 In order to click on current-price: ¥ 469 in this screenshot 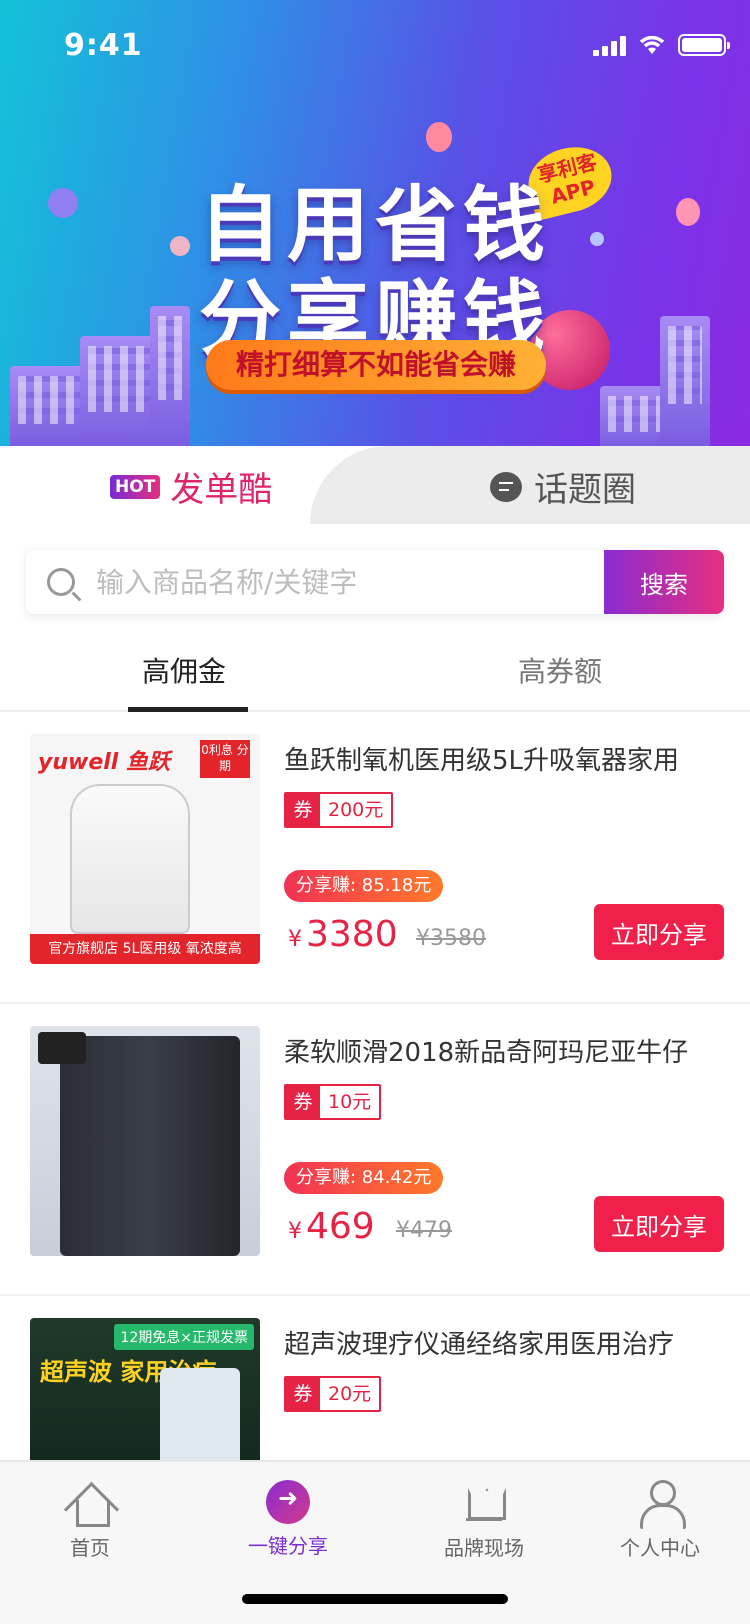, I will do `click(331, 1226)`.